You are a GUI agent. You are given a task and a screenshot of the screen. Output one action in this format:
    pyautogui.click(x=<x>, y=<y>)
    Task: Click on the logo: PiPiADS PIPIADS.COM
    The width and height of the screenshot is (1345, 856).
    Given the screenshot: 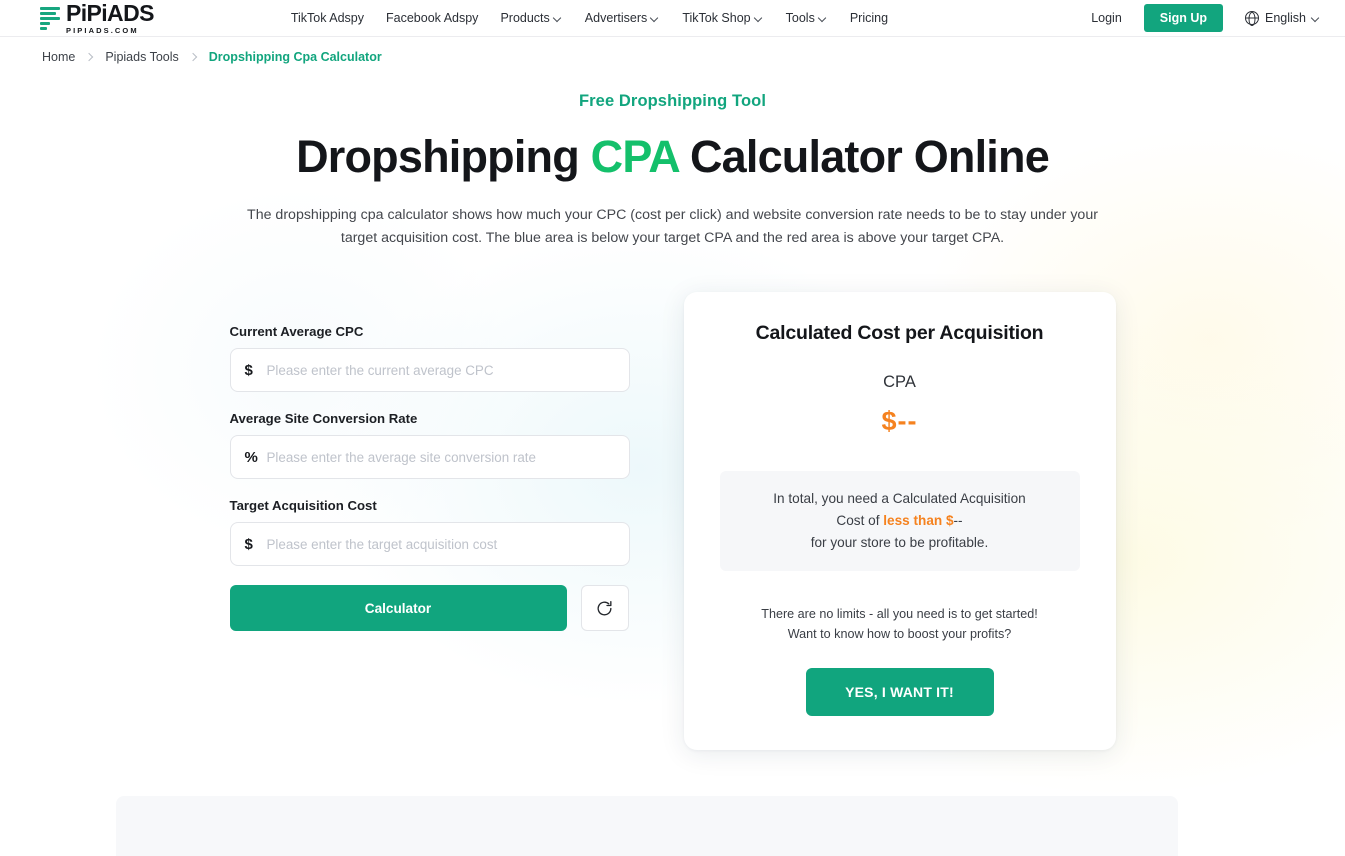 What is the action you would take?
    pyautogui.click(x=97, y=17)
    